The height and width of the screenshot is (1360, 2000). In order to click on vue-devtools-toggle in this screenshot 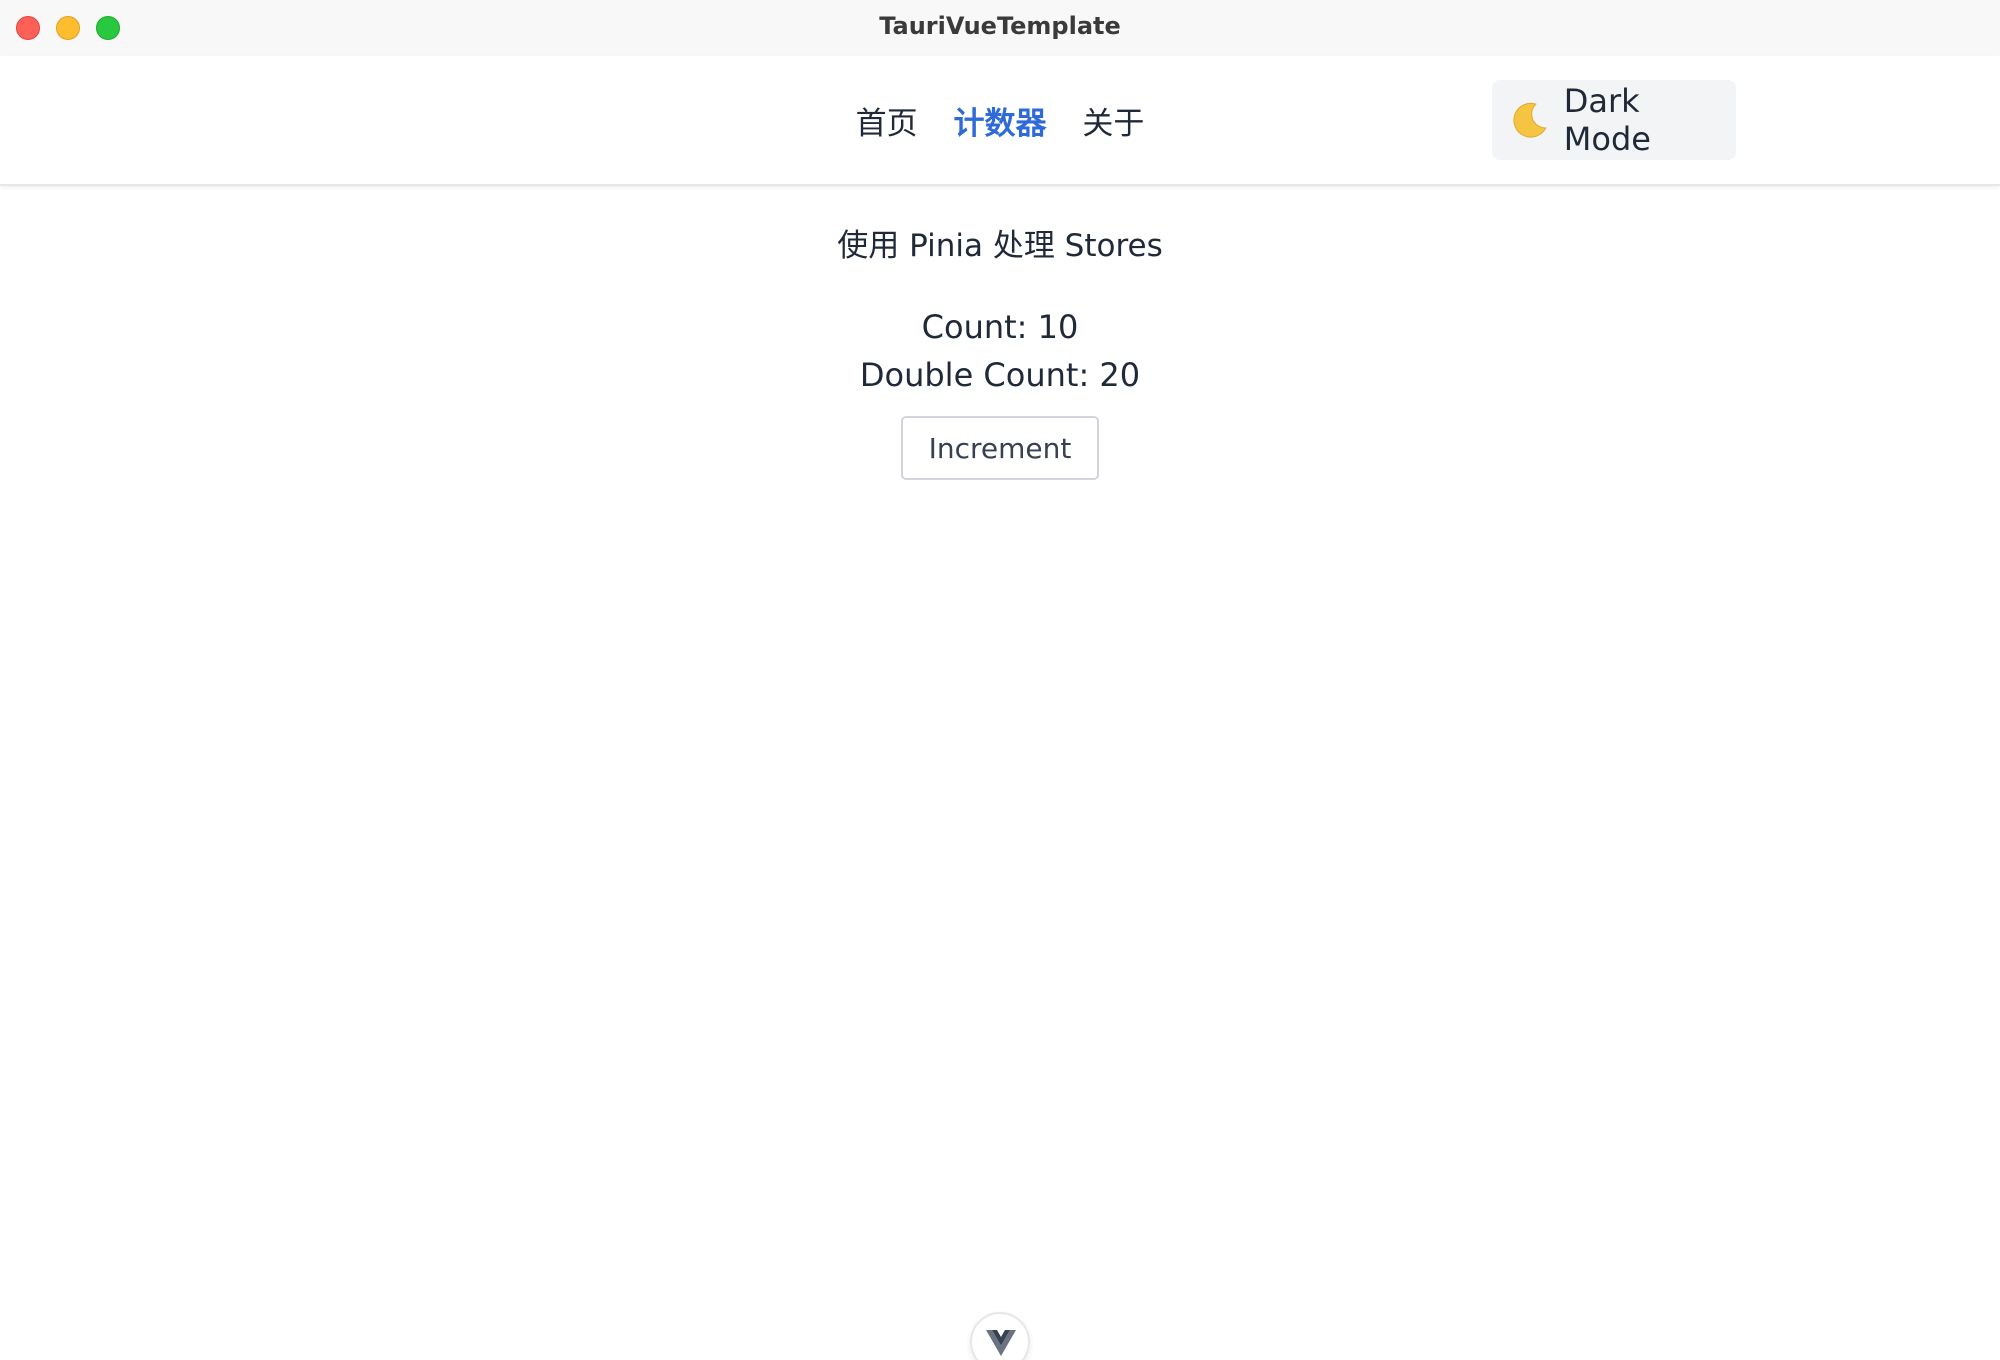, I will do `click(1000, 1336)`.